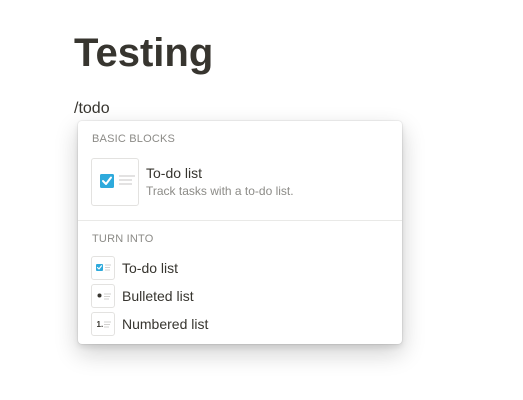 The image size is (523, 400). I want to click on editor-command-input: /todo, so click(92, 109).